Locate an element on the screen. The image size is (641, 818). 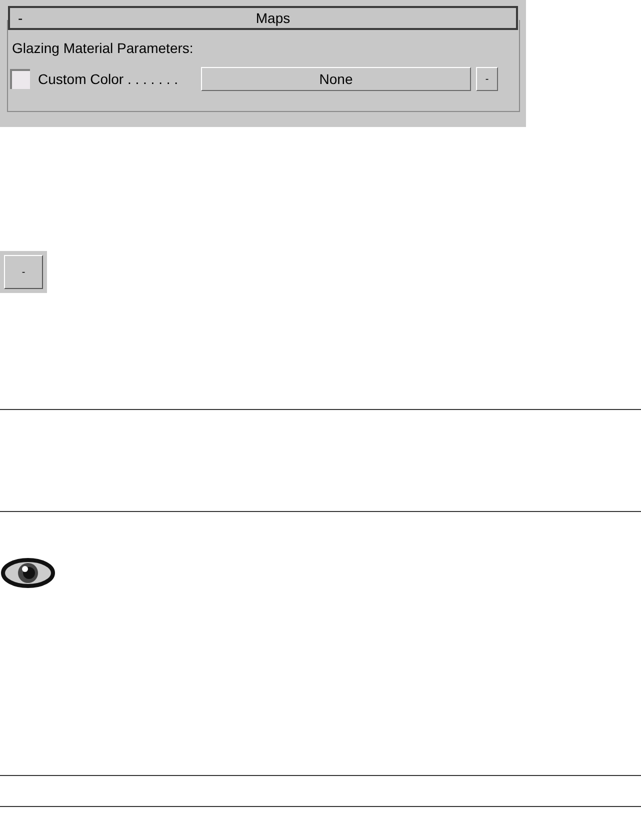
rollout-header: - Maps is located at coordinates (263, 18).